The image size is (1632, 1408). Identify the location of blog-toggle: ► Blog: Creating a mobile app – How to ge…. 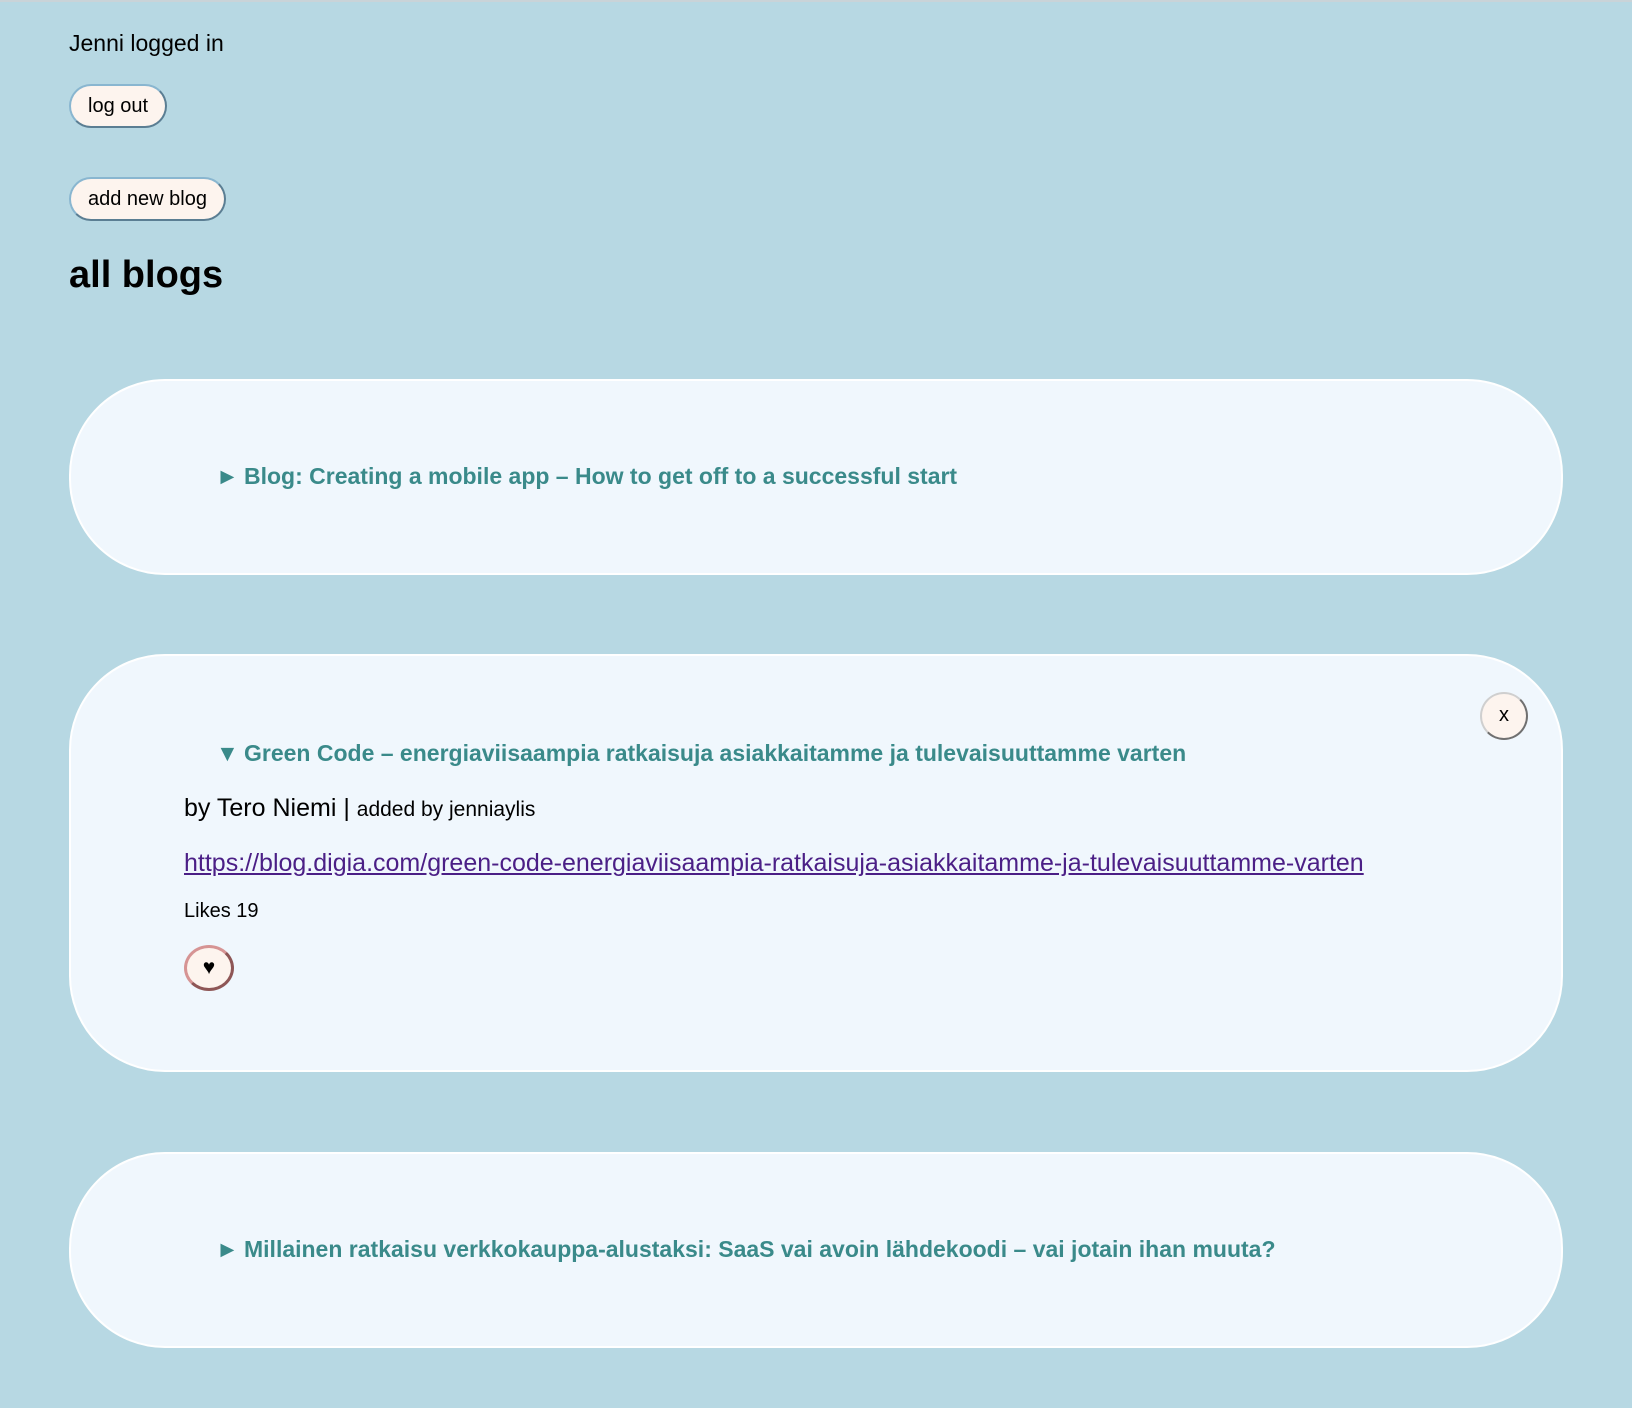
(586, 476).